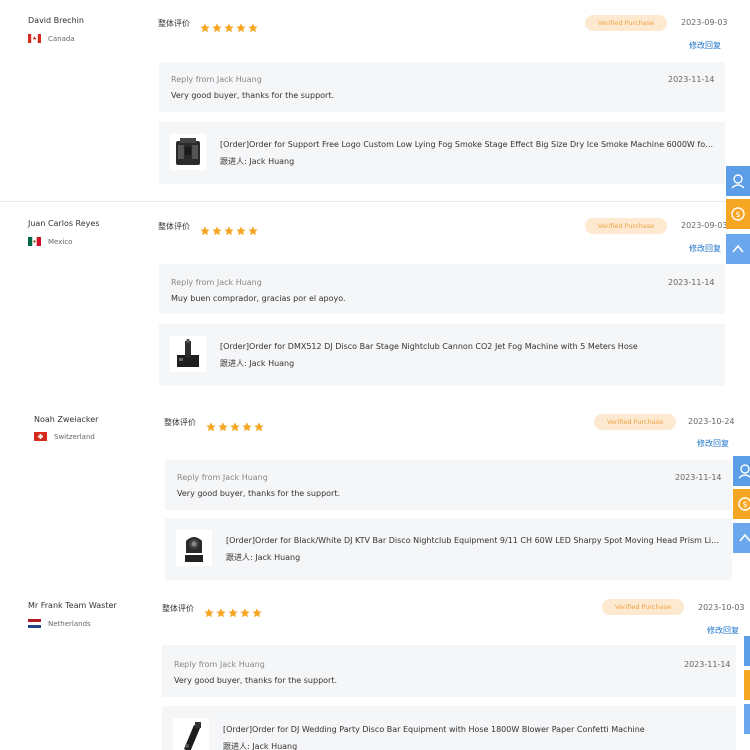  I want to click on reviewer-name: Mr Frank Team Waster, so click(72, 605).